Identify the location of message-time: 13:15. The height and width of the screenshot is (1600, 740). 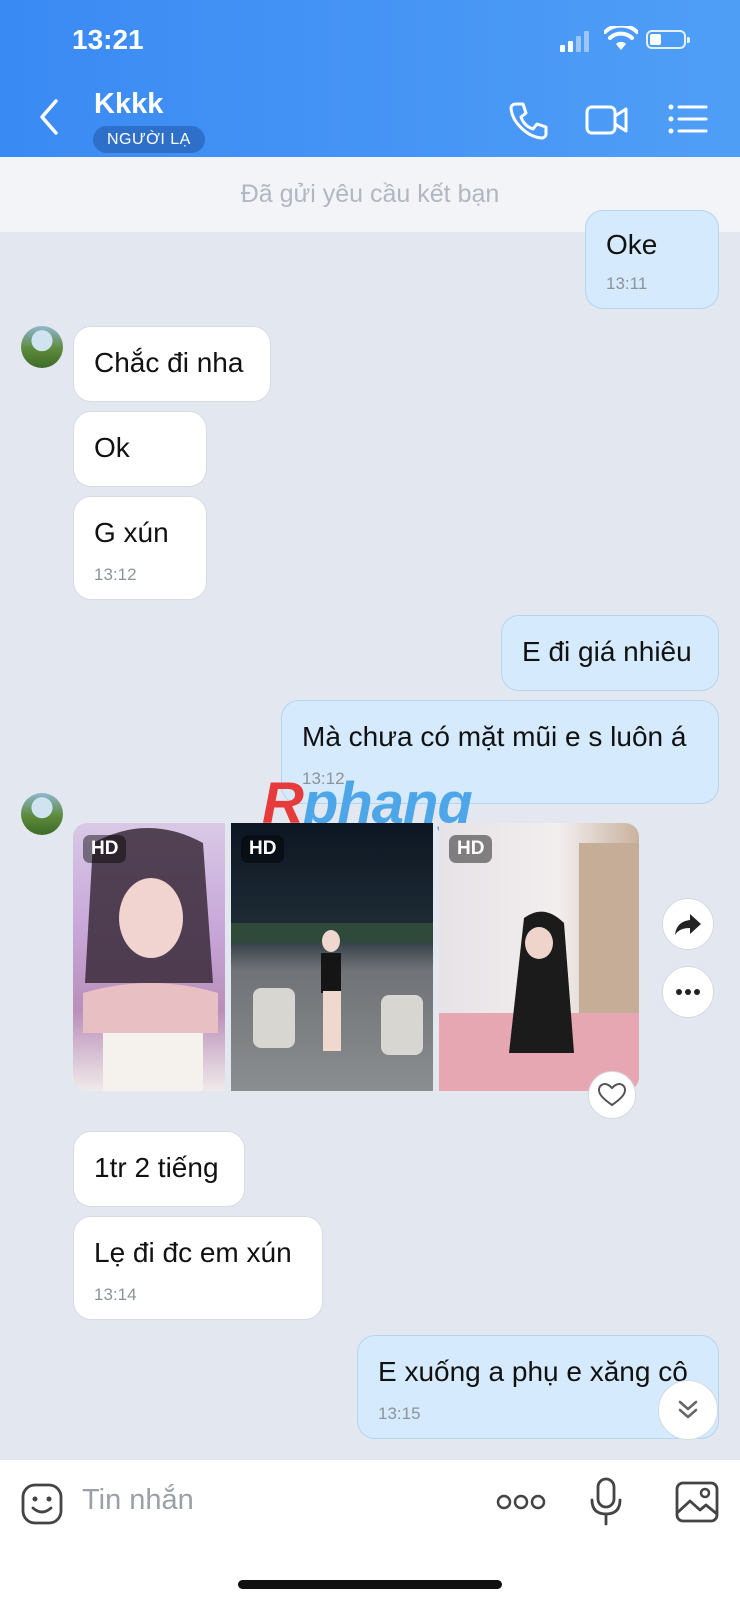
(399, 1413).